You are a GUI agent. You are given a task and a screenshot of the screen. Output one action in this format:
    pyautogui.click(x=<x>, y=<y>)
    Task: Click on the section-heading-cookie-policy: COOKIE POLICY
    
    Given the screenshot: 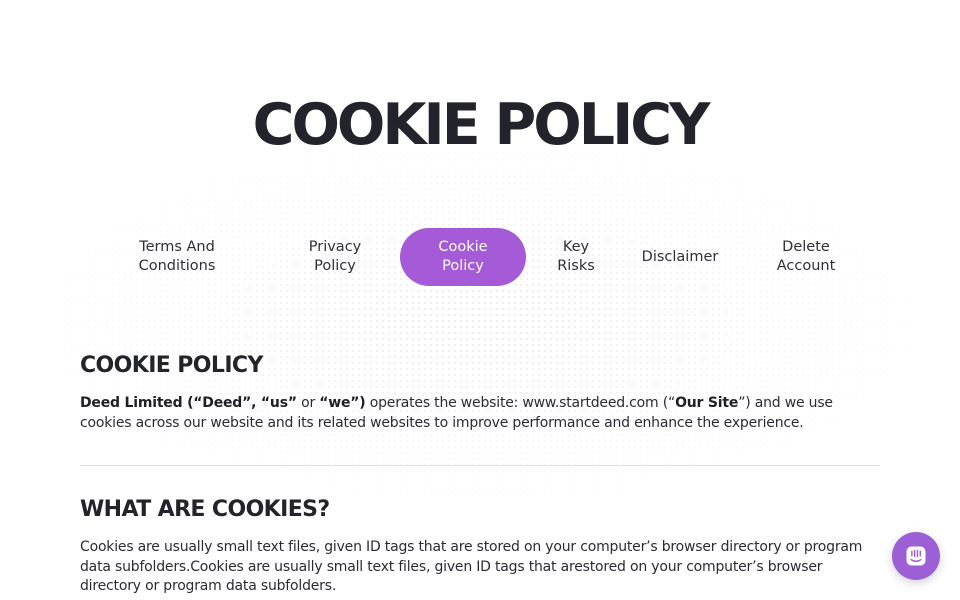 What is the action you would take?
    pyautogui.click(x=171, y=365)
    